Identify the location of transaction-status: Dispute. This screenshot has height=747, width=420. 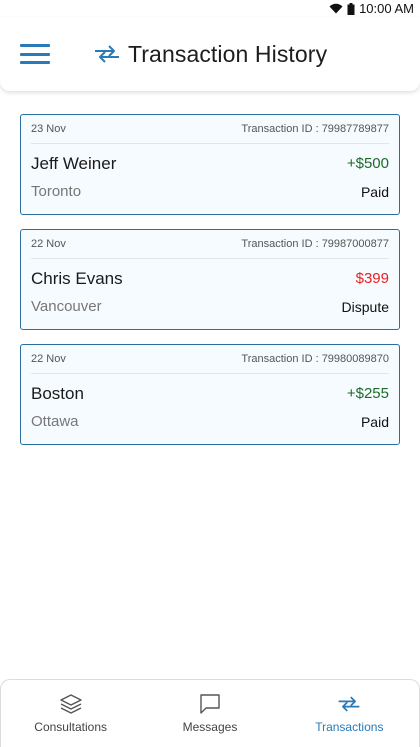
(365, 306).